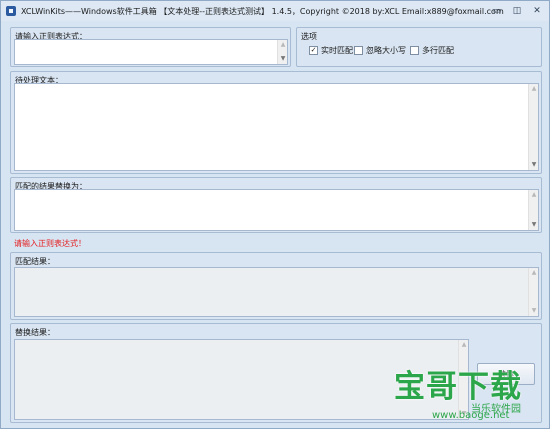 This screenshot has width=550, height=429. I want to click on window-controls: ▭ ◫ ✕, so click(517, 11).